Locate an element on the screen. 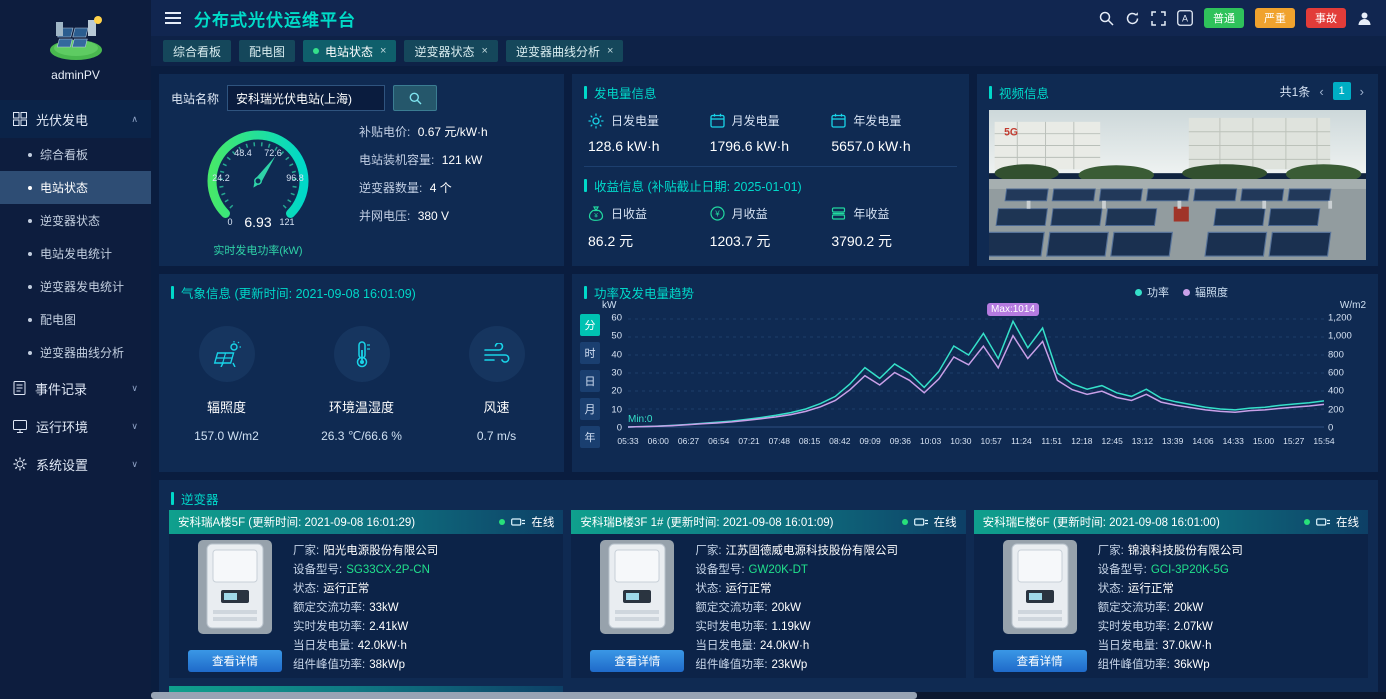 This screenshot has width=1386, height=699. detail-label: 逆变器数量: is located at coordinates (391, 188).